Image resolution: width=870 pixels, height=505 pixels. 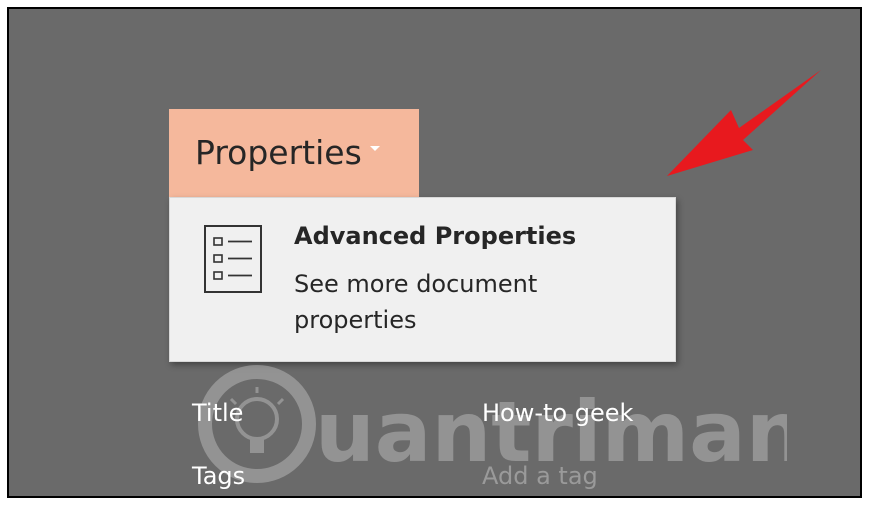 What do you see at coordinates (435, 236) in the screenshot?
I see `advanced-properties-title: Advanced Properties` at bounding box center [435, 236].